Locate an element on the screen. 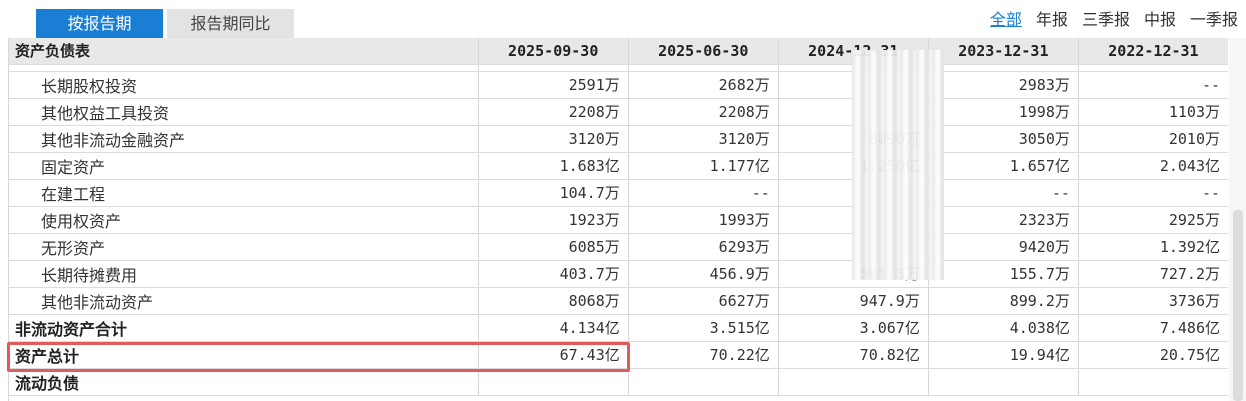 The width and height of the screenshot is (1246, 401). row-label: 资产总计 is located at coordinates (244, 355).